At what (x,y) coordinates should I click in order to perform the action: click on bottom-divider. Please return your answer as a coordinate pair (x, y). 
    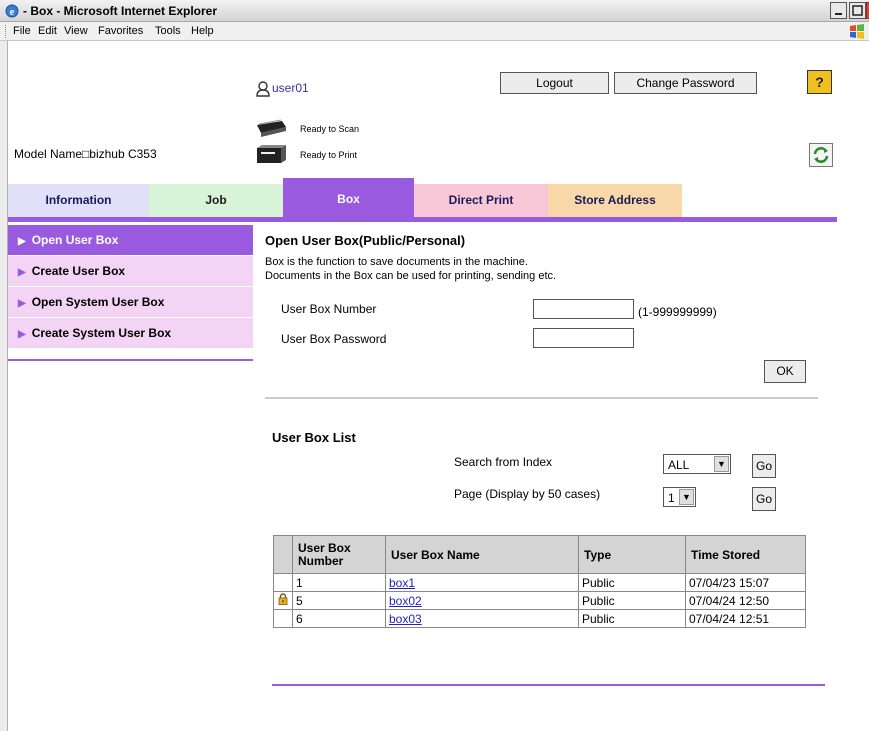
    Looking at the image, I should click on (548, 685).